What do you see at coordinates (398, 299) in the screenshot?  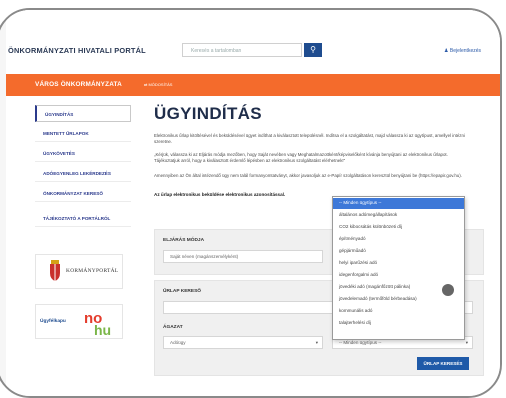 I see `dropdown-option: jövedelemadó (termőföld bérbeadása)` at bounding box center [398, 299].